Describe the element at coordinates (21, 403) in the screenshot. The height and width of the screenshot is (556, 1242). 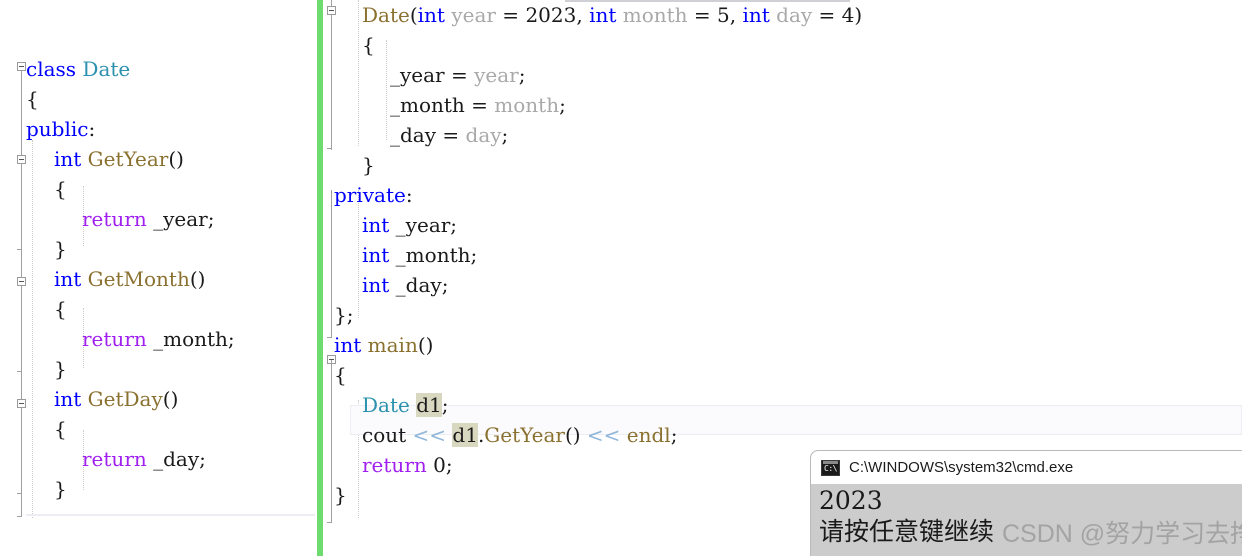
I see `collapse-toggle-getday` at that location.